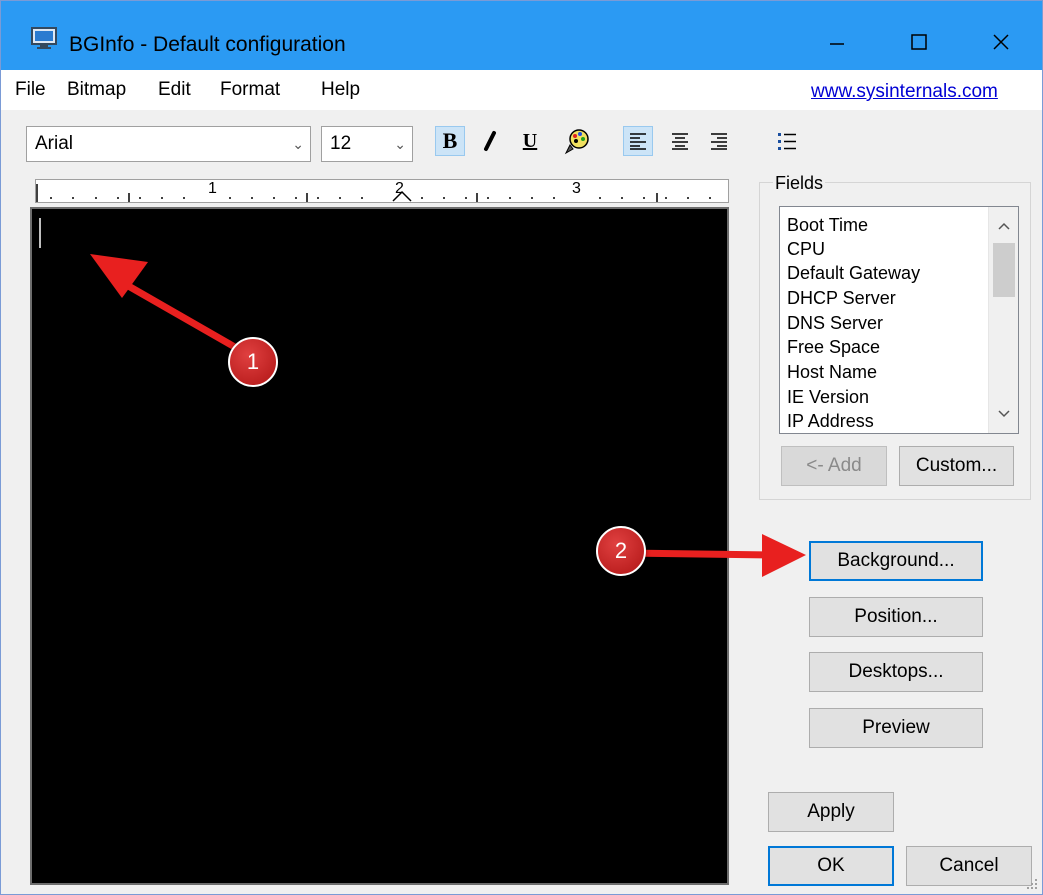  What do you see at coordinates (212, 188) in the screenshot?
I see `ruler-label-1: 1` at bounding box center [212, 188].